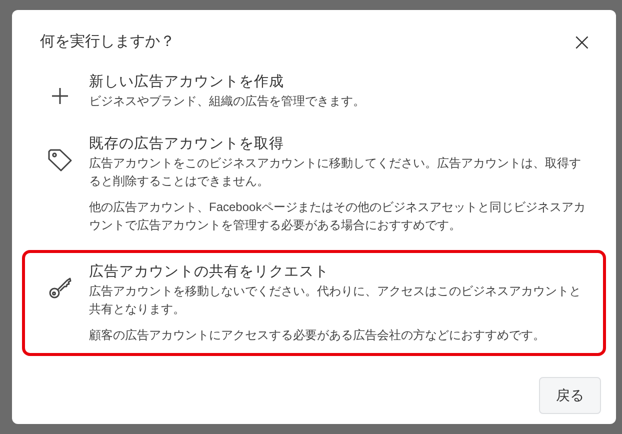 The image size is (622, 434). What do you see at coordinates (335, 300) in the screenshot?
I see `option-description: 広告アカウントを移動しないでください。代わりに、アクセスはこのビジネスアカウントと共有となります。` at bounding box center [335, 300].